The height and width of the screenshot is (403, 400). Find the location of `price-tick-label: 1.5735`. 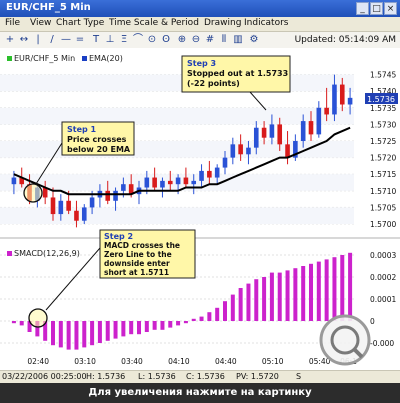

price-tick-label: 1.5735 is located at coordinates (383, 108).